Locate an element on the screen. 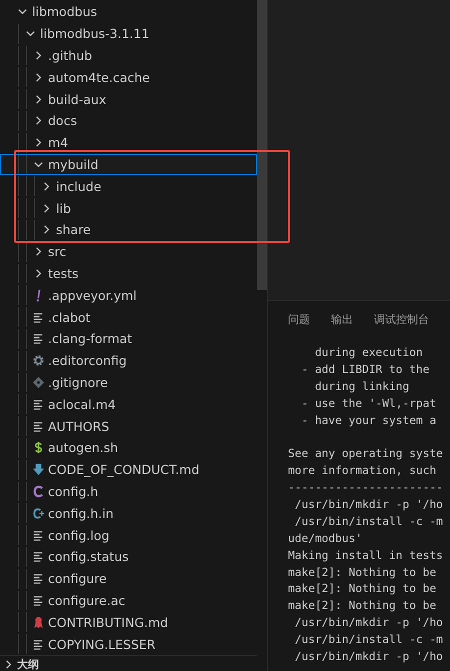 The width and height of the screenshot is (450, 671). terminal-line: ----------------------- is located at coordinates (365, 487).